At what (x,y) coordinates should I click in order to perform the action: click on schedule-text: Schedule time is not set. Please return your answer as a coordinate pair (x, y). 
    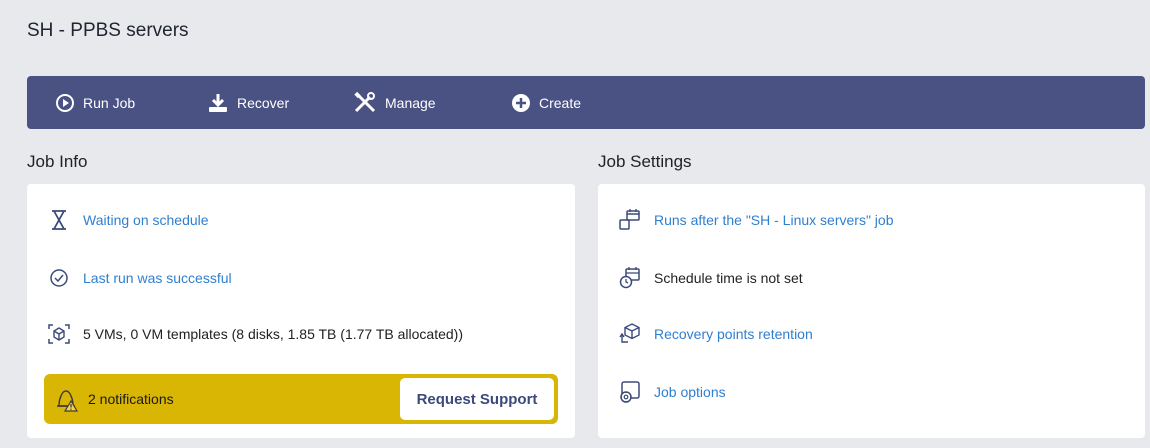
    Looking at the image, I should click on (728, 278).